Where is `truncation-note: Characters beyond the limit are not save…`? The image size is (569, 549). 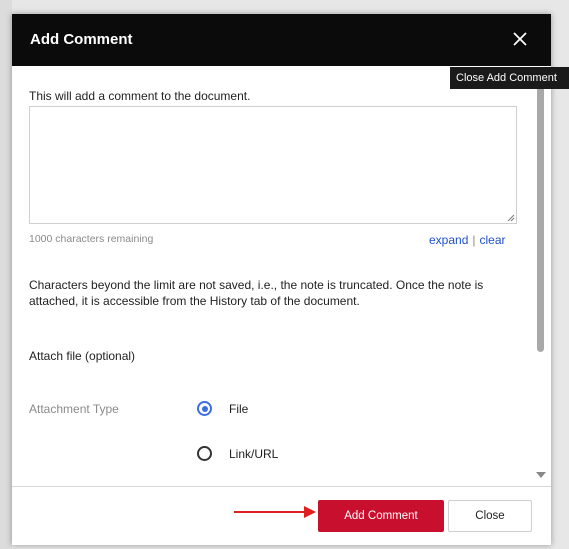 truncation-note: Characters beyond the limit are not save… is located at coordinates (256, 293).